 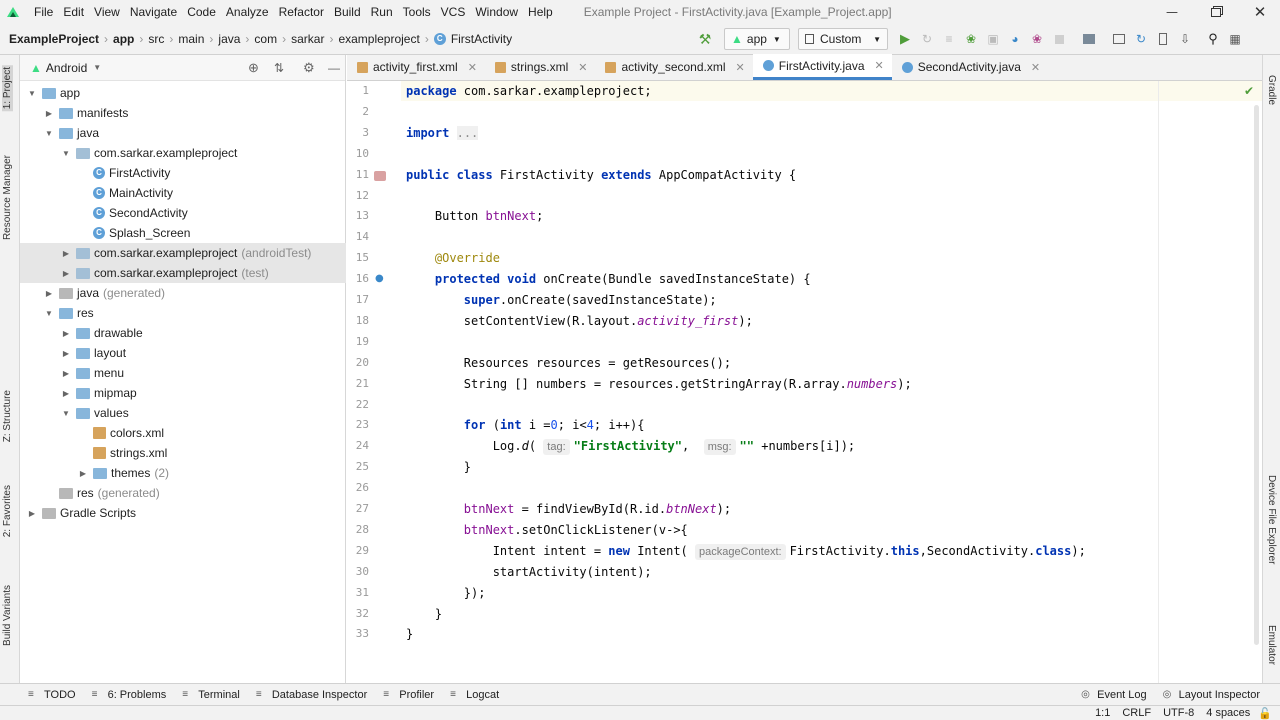 What do you see at coordinates (183, 433) in the screenshot?
I see `tree-item: colors.xml` at bounding box center [183, 433].